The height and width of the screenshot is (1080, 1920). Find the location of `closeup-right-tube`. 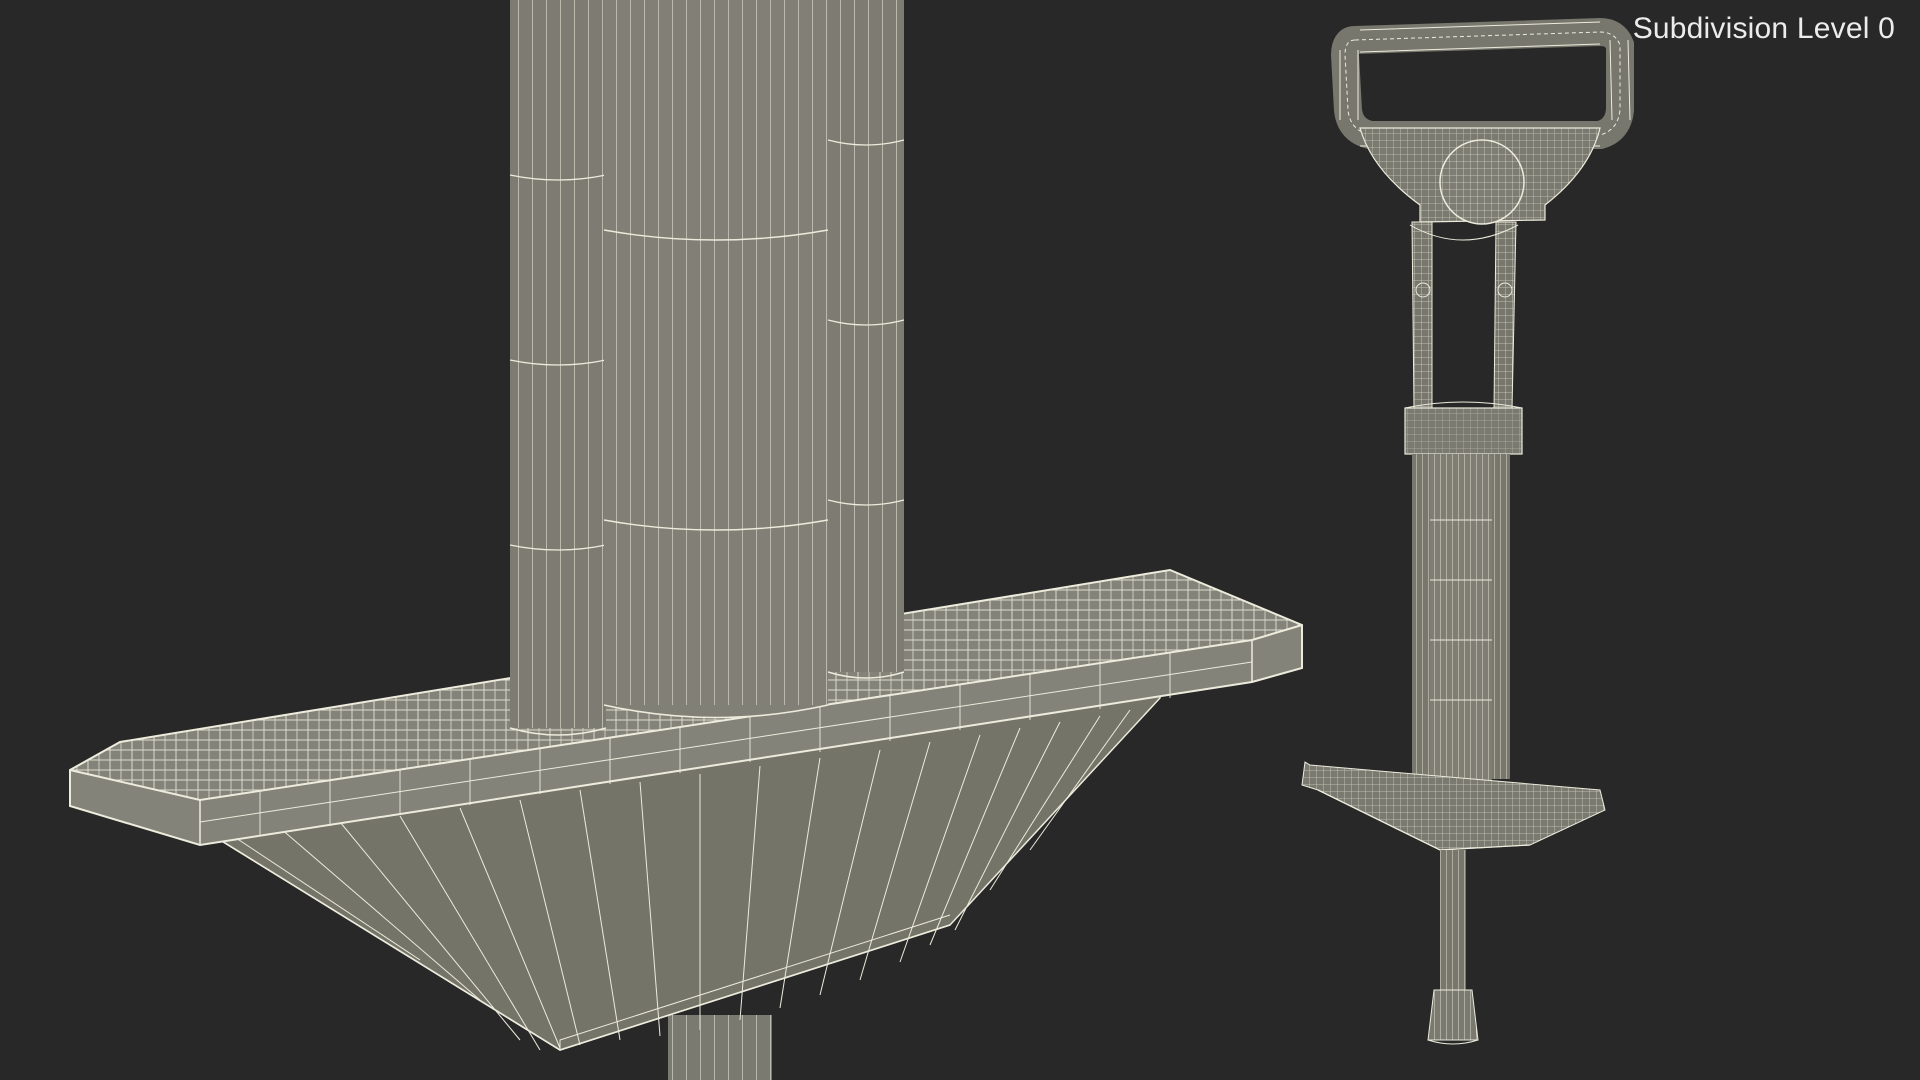

closeup-right-tube is located at coordinates (866, 339).